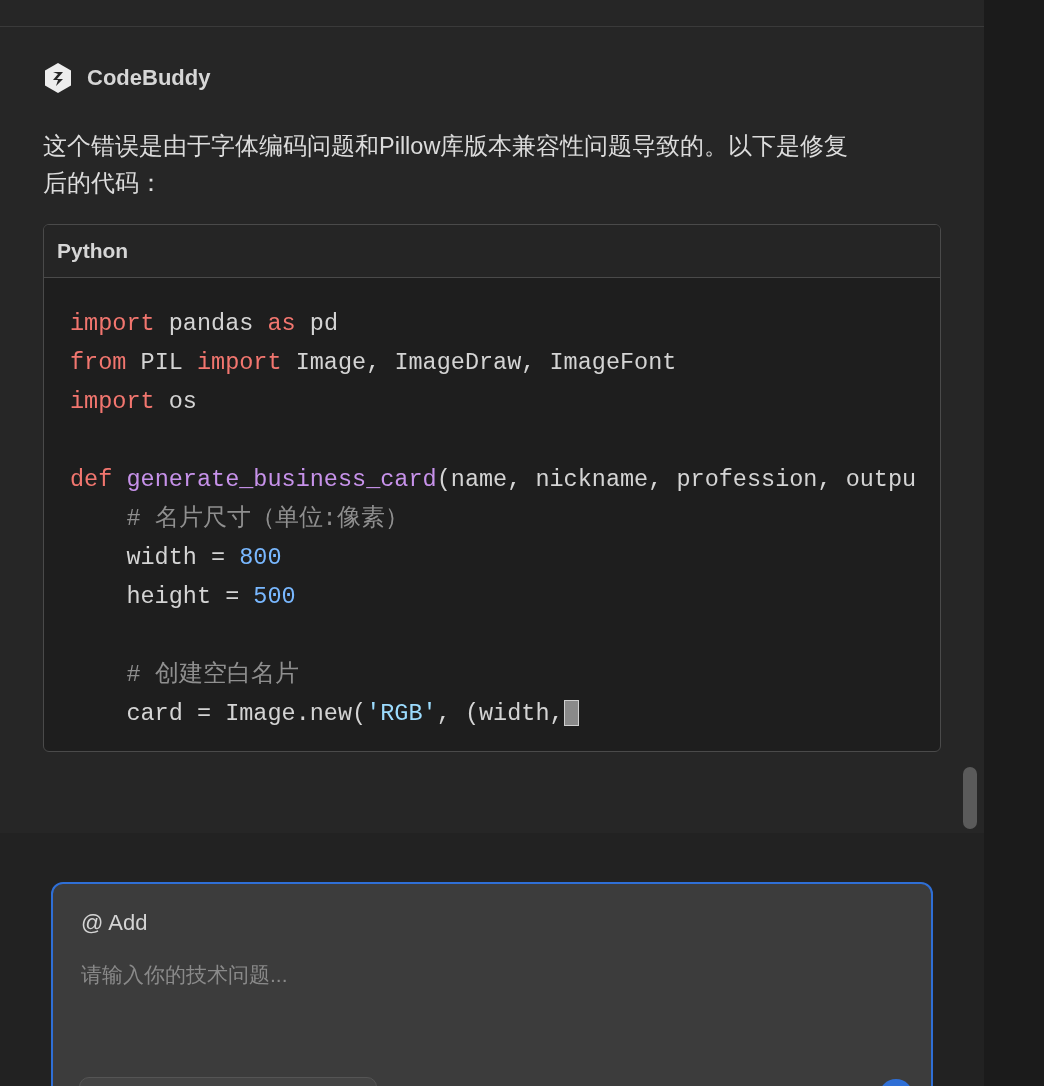 Image resolution: width=1044 pixels, height=1086 pixels. What do you see at coordinates (149, 78) in the screenshot?
I see `assistant-name: CodeBuddy` at bounding box center [149, 78].